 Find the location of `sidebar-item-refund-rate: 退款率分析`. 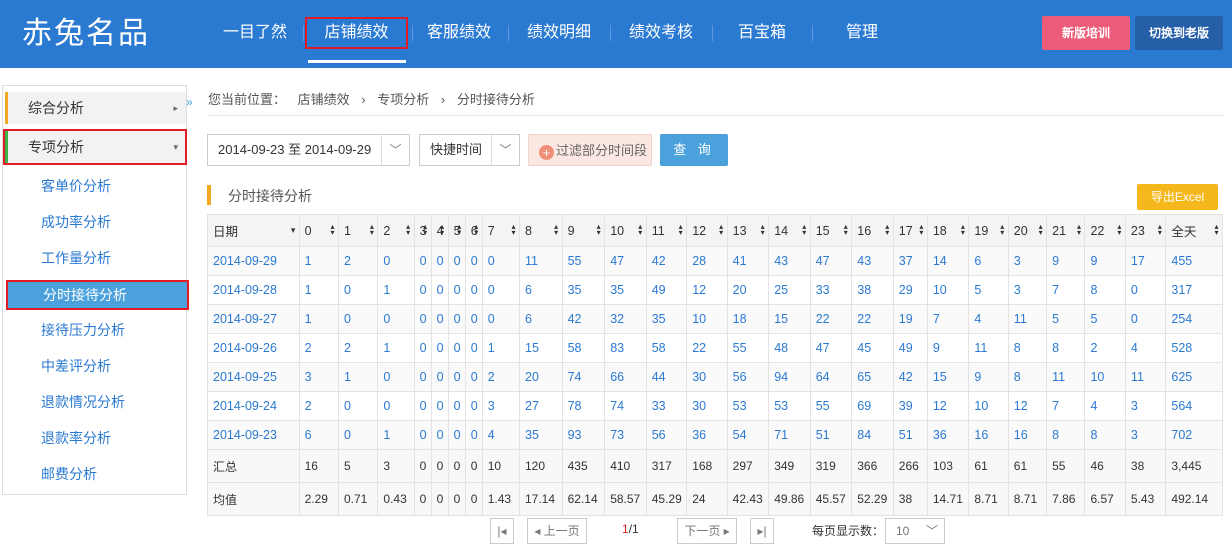

sidebar-item-refund-rate: 退款率分析 is located at coordinates (76, 438).